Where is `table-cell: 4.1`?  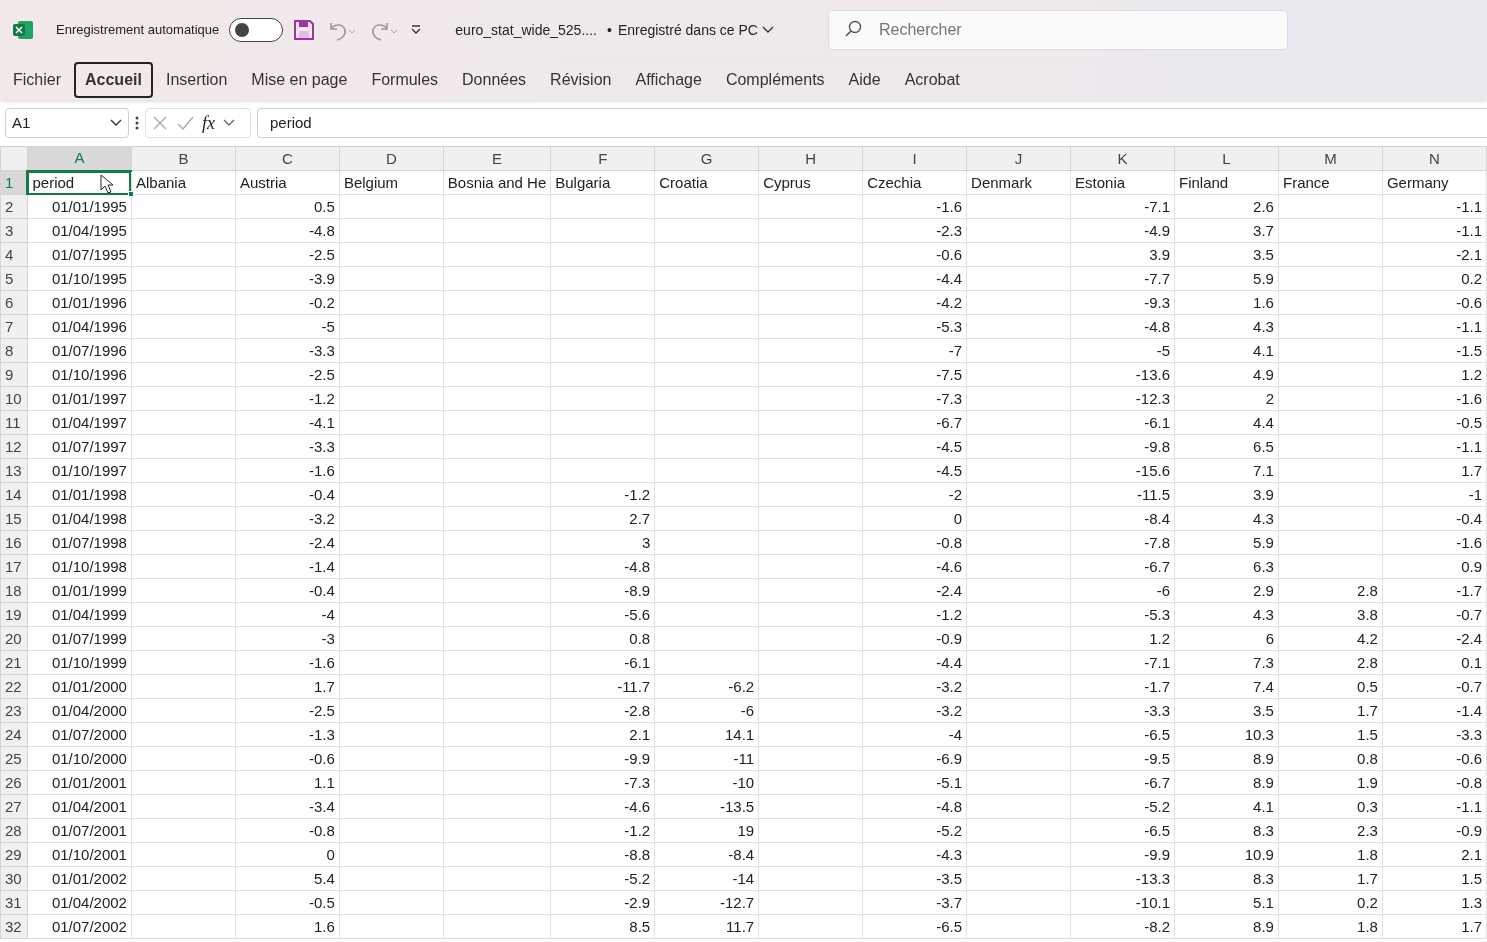
table-cell: 4.1 is located at coordinates (1263, 350).